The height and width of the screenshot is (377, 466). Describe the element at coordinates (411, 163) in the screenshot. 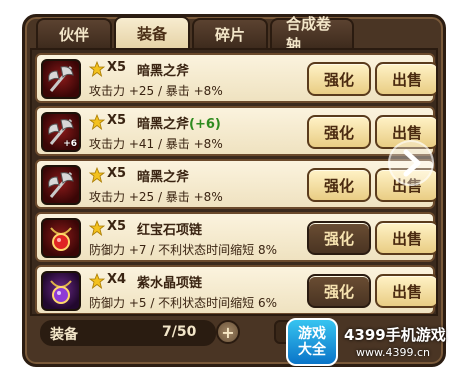

I see `next-page-arrow-icon` at that location.